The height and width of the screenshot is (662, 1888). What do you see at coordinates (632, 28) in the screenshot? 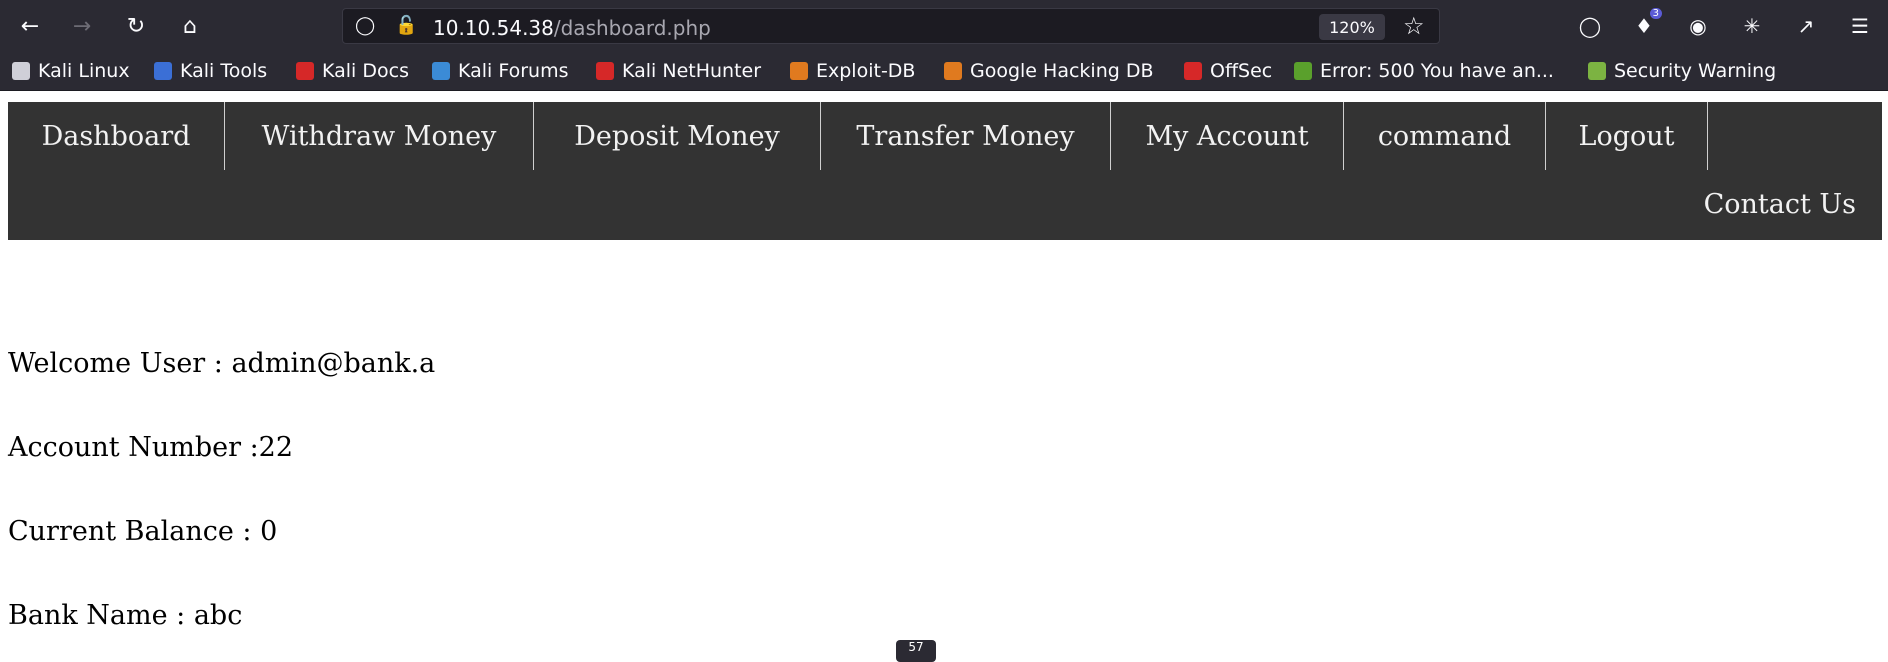
I see `url-path: /dashboard.php` at bounding box center [632, 28].